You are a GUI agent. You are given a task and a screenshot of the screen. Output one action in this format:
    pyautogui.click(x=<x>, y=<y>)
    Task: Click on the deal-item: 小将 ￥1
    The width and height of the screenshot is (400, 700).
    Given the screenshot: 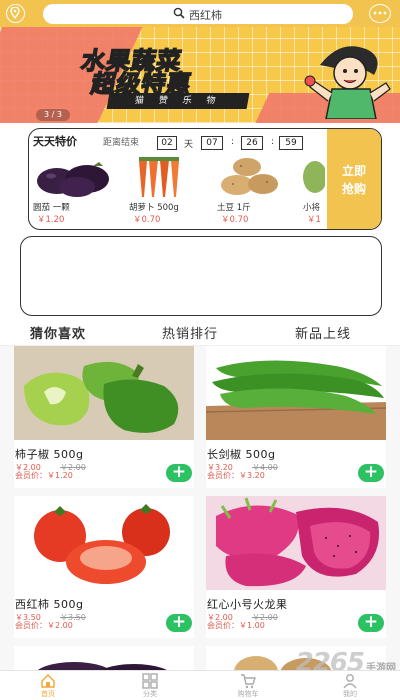 What is the action you would take?
    pyautogui.click(x=314, y=192)
    